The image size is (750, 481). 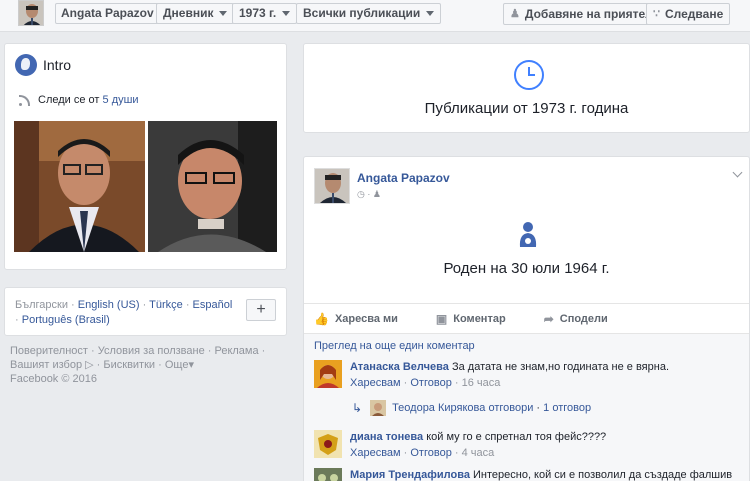 What do you see at coordinates (31, 13) in the screenshot?
I see `profile-avatar` at bounding box center [31, 13].